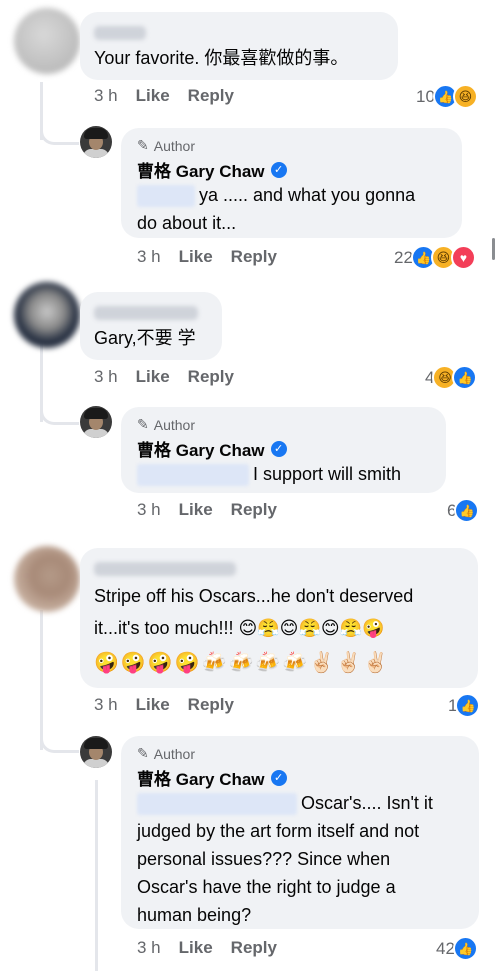 Image resolution: width=500 pixels, height=971 pixels. What do you see at coordinates (242, 663) in the screenshot?
I see `emoji-sequence: 🤪🤪🤪🤪🍻🍻🍻🍻✌🏻✌🏻✌🏻` at bounding box center [242, 663].